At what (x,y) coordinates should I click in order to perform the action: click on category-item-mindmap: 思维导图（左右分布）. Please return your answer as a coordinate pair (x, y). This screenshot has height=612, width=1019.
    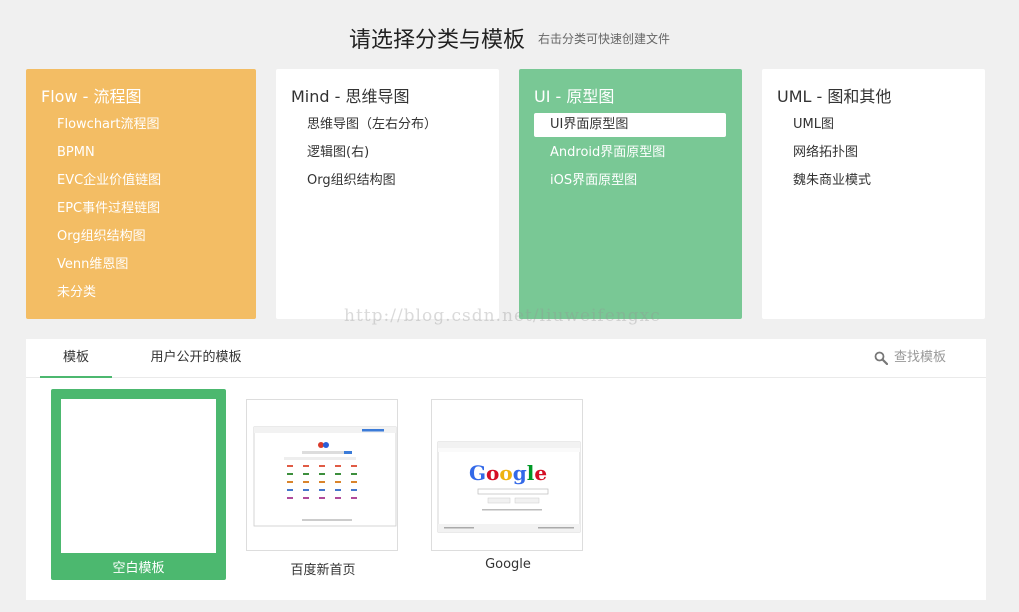
    Looking at the image, I should click on (387, 125).